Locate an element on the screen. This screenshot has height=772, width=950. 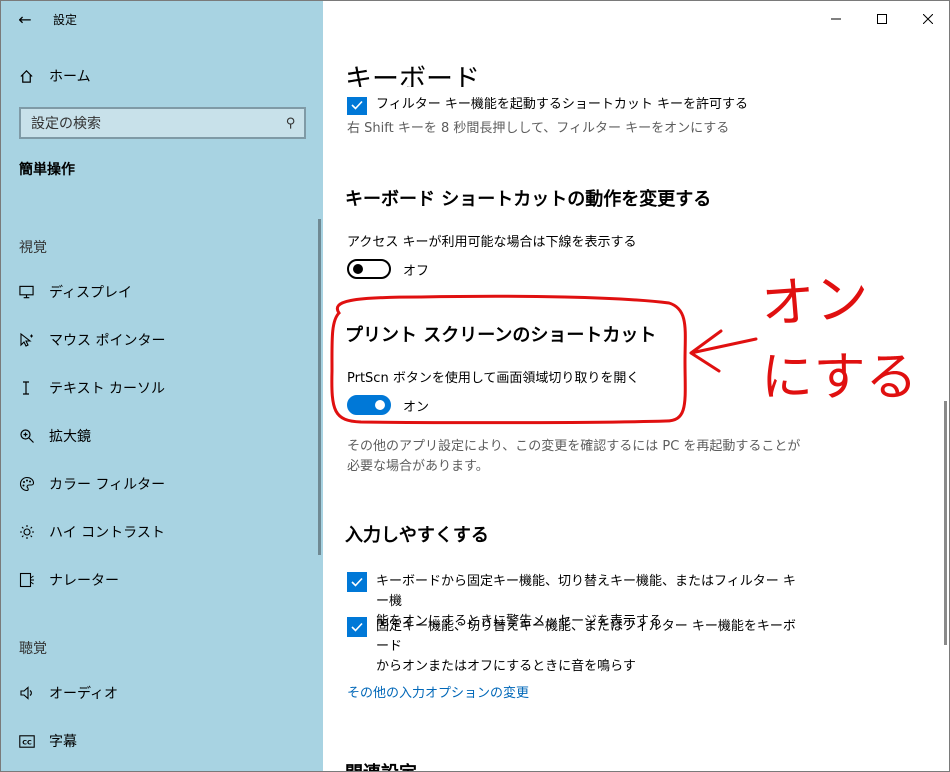
sidebar-scrollbar is located at coordinates (319, 387).